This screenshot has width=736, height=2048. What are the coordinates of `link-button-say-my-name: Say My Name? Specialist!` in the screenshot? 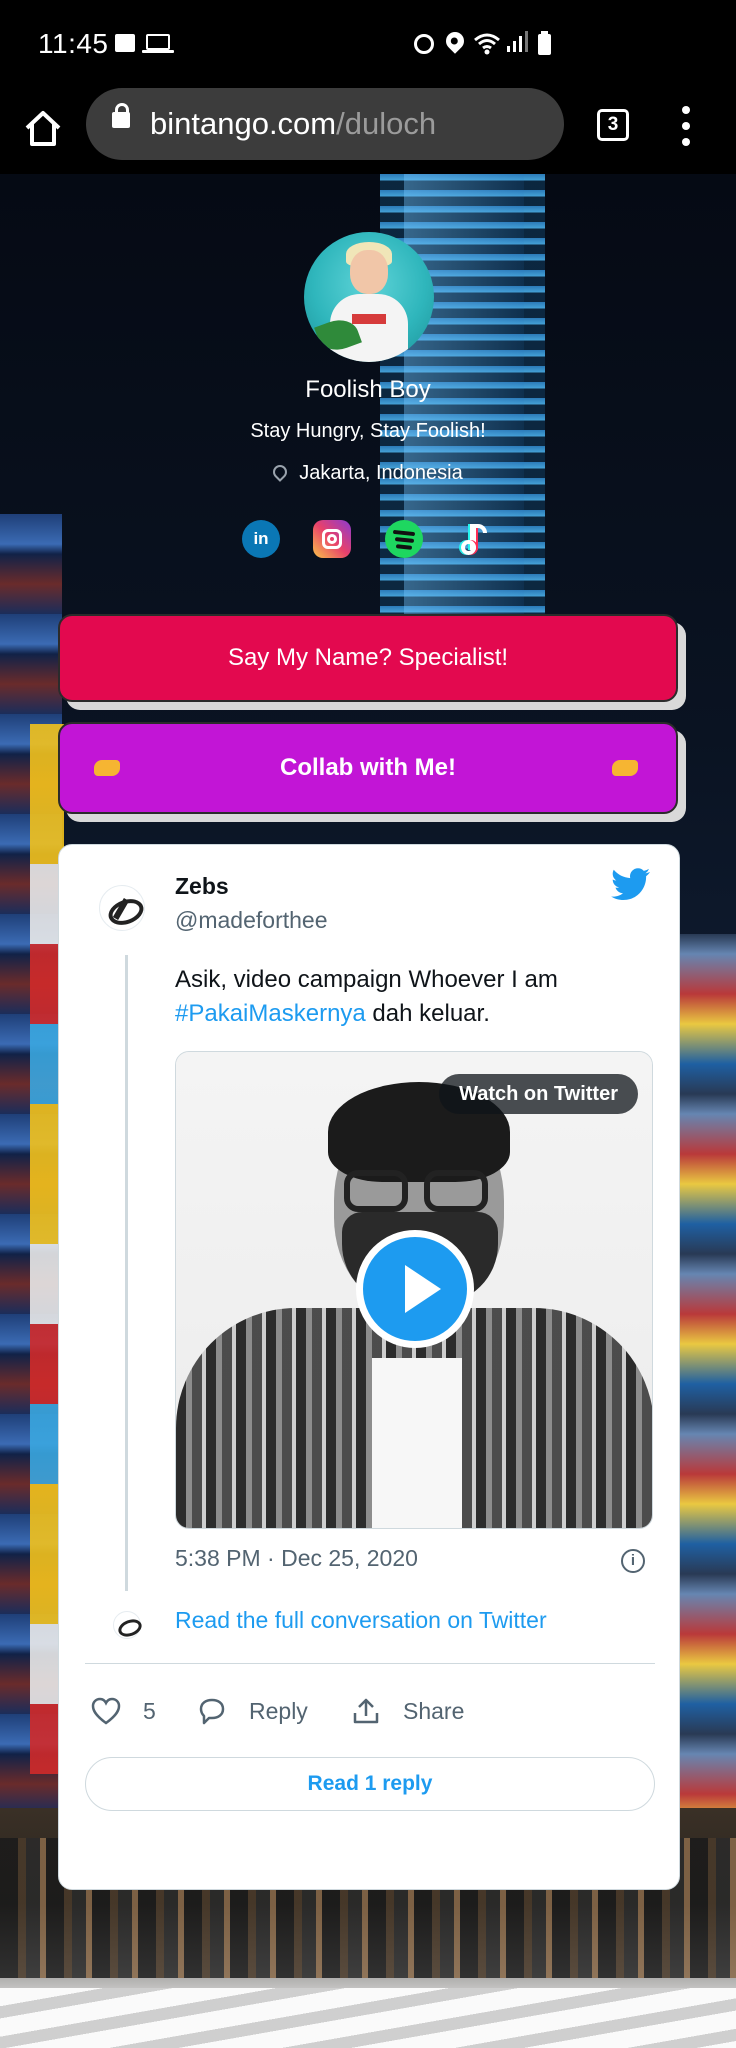 It's located at (368, 658).